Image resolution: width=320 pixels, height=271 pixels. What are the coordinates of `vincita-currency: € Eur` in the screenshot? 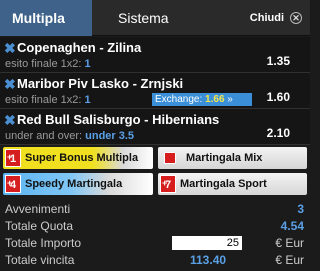 It's located at (289, 260).